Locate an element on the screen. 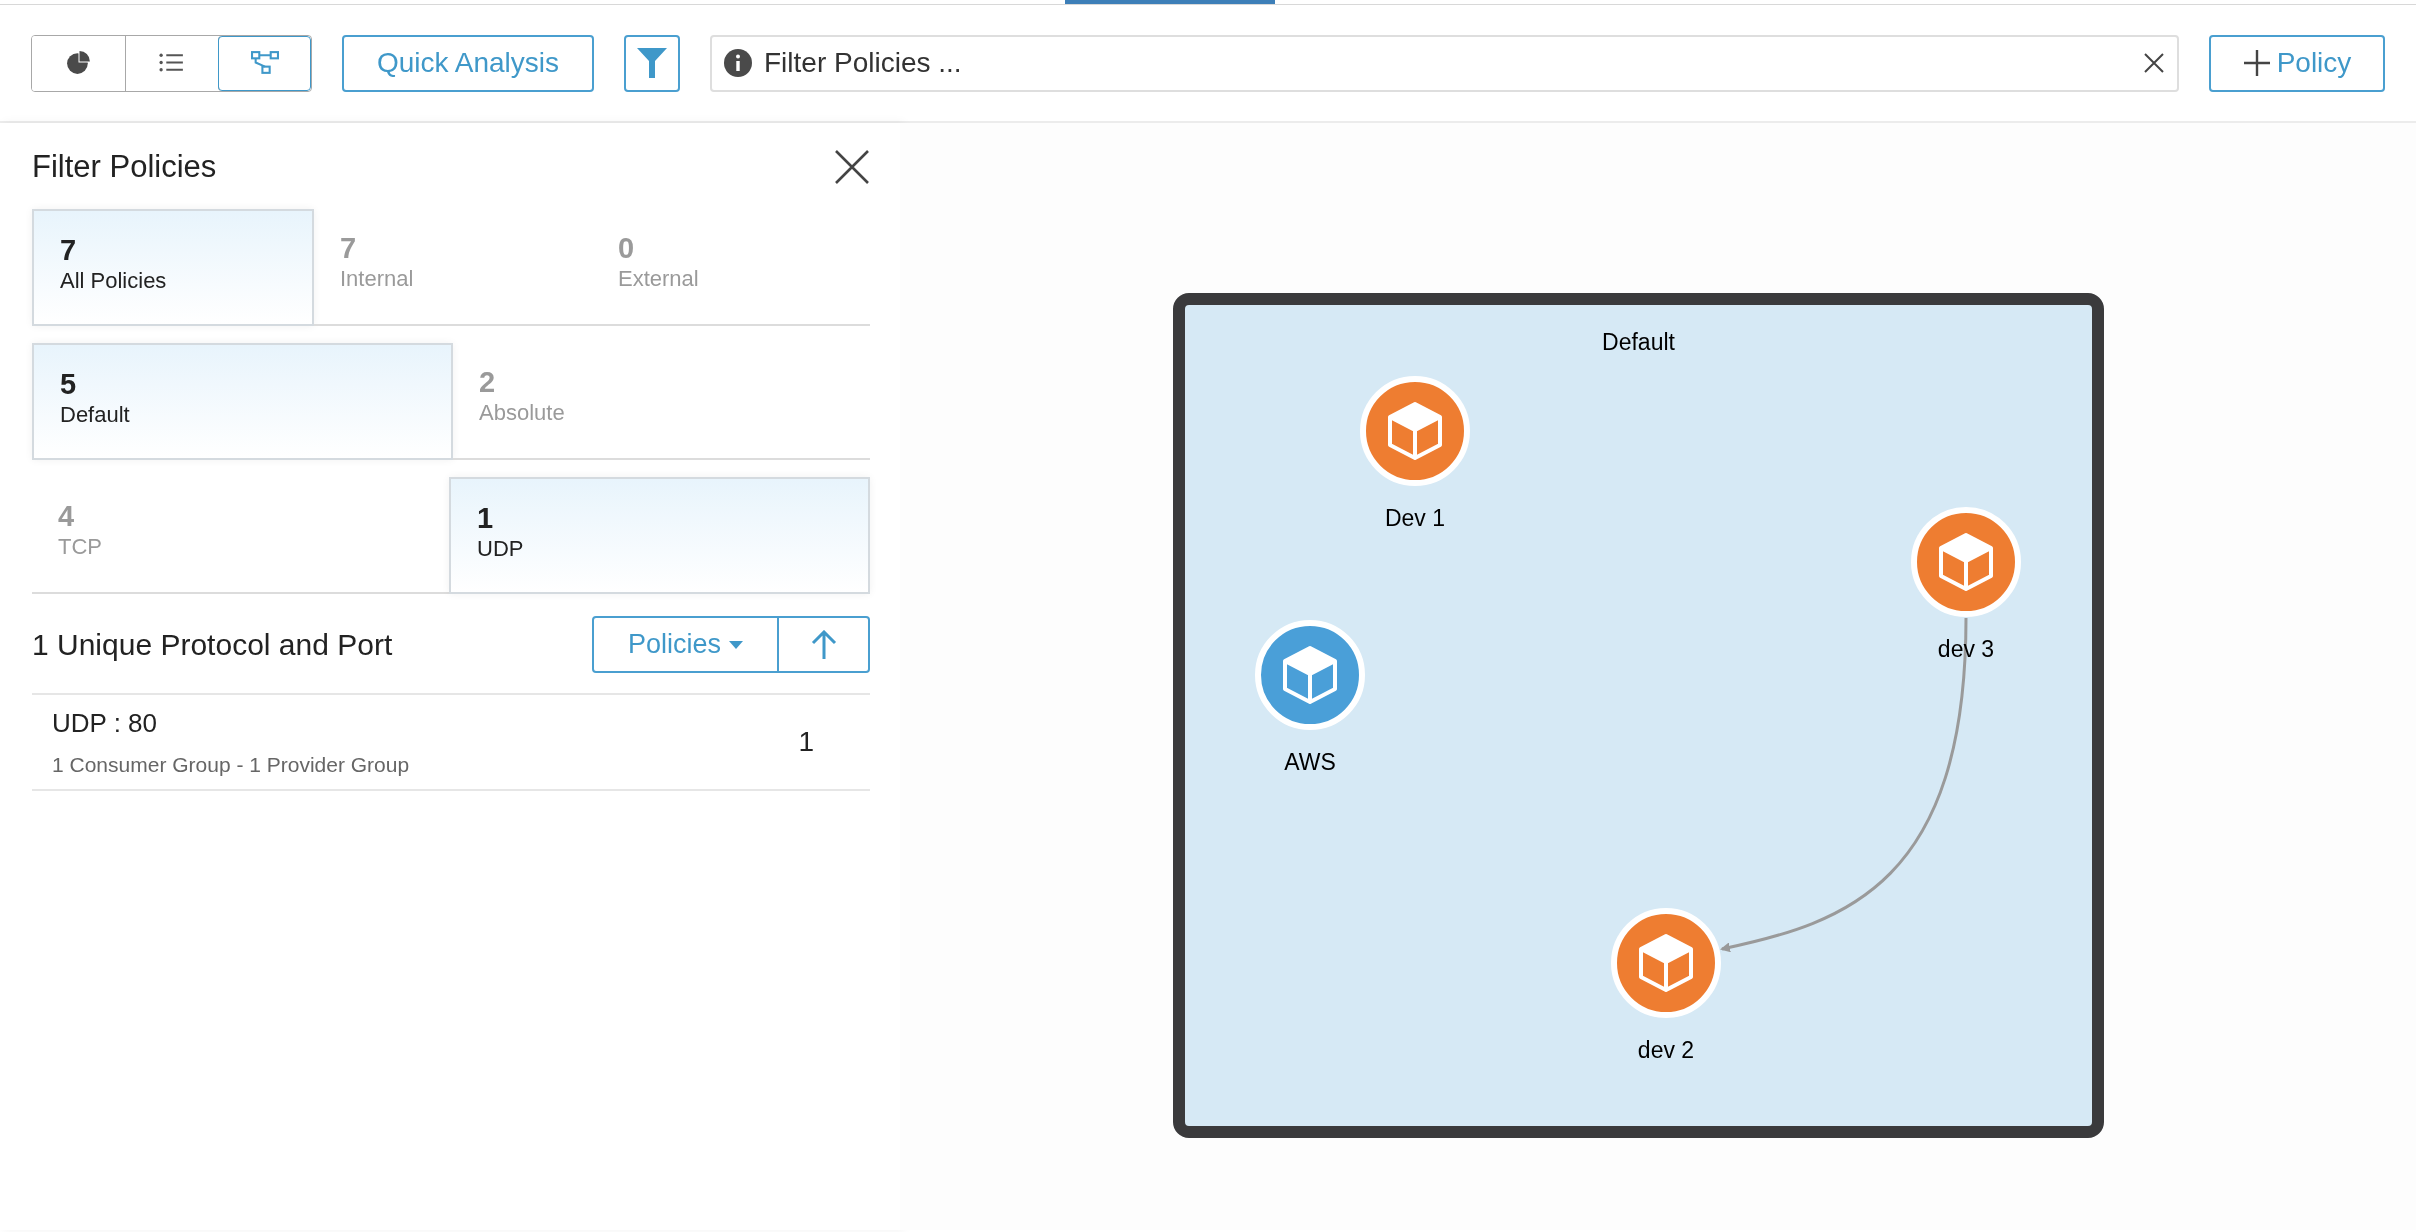  group-label: Default is located at coordinates (1638, 342).